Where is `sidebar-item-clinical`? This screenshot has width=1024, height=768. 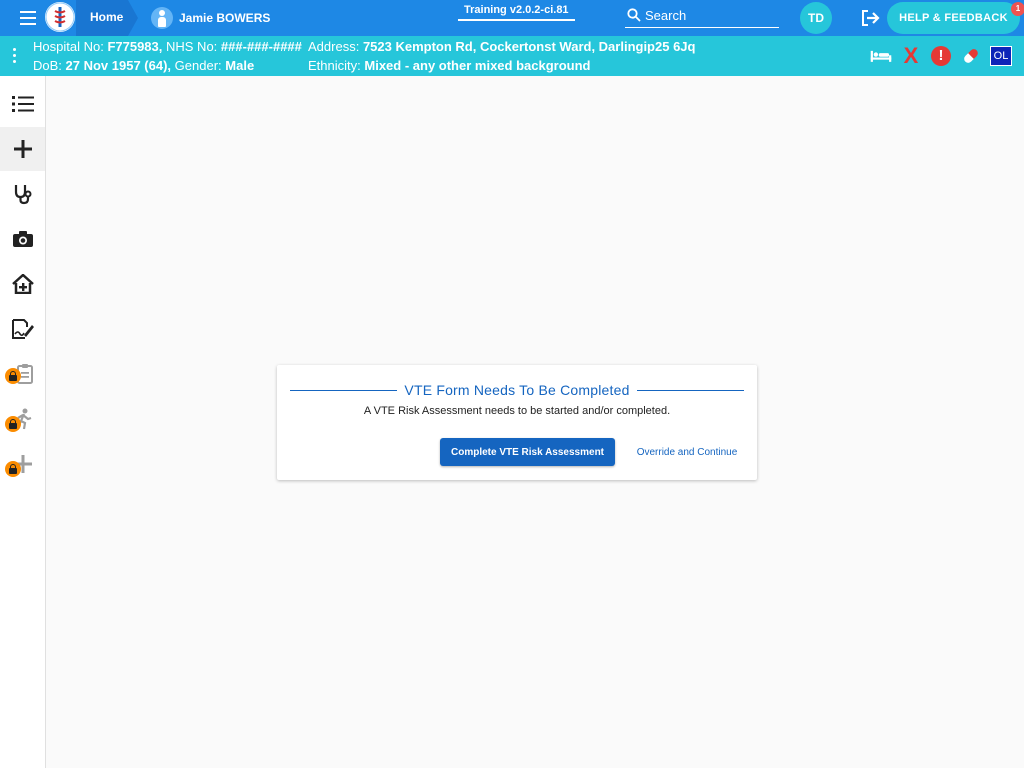
sidebar-item-clinical is located at coordinates (22, 194).